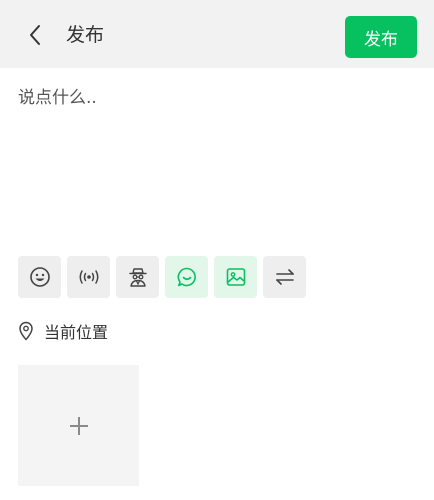 Image resolution: width=434 pixels, height=500 pixels. What do you see at coordinates (85, 35) in the screenshot?
I see `page-title: 发布` at bounding box center [85, 35].